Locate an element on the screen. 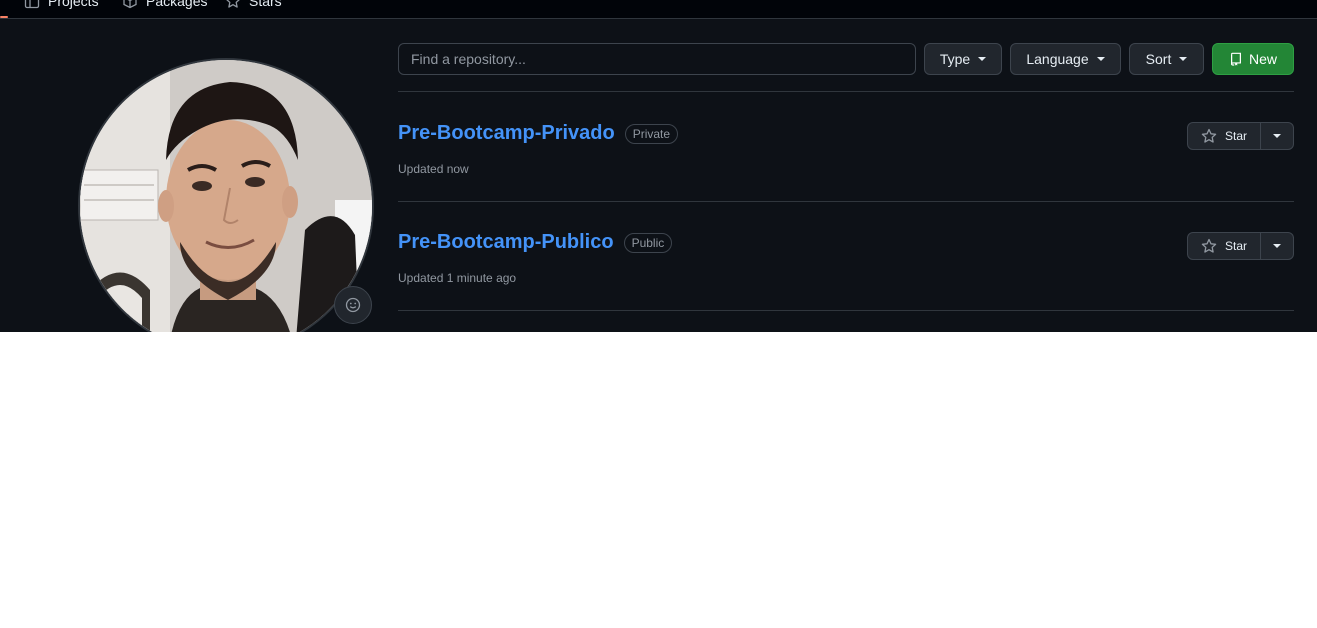 This screenshot has height=628, width=1317. tab-projects-label: Projects is located at coordinates (73, 4).